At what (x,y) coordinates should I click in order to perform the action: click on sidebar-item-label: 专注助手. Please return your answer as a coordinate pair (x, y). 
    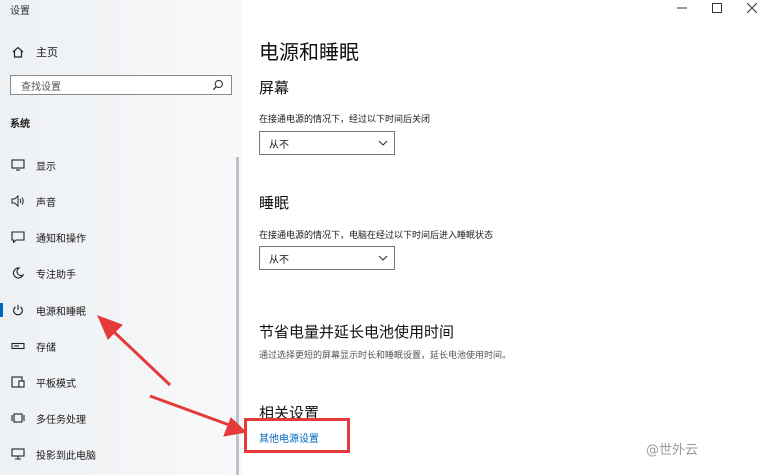
    Looking at the image, I should click on (56, 275).